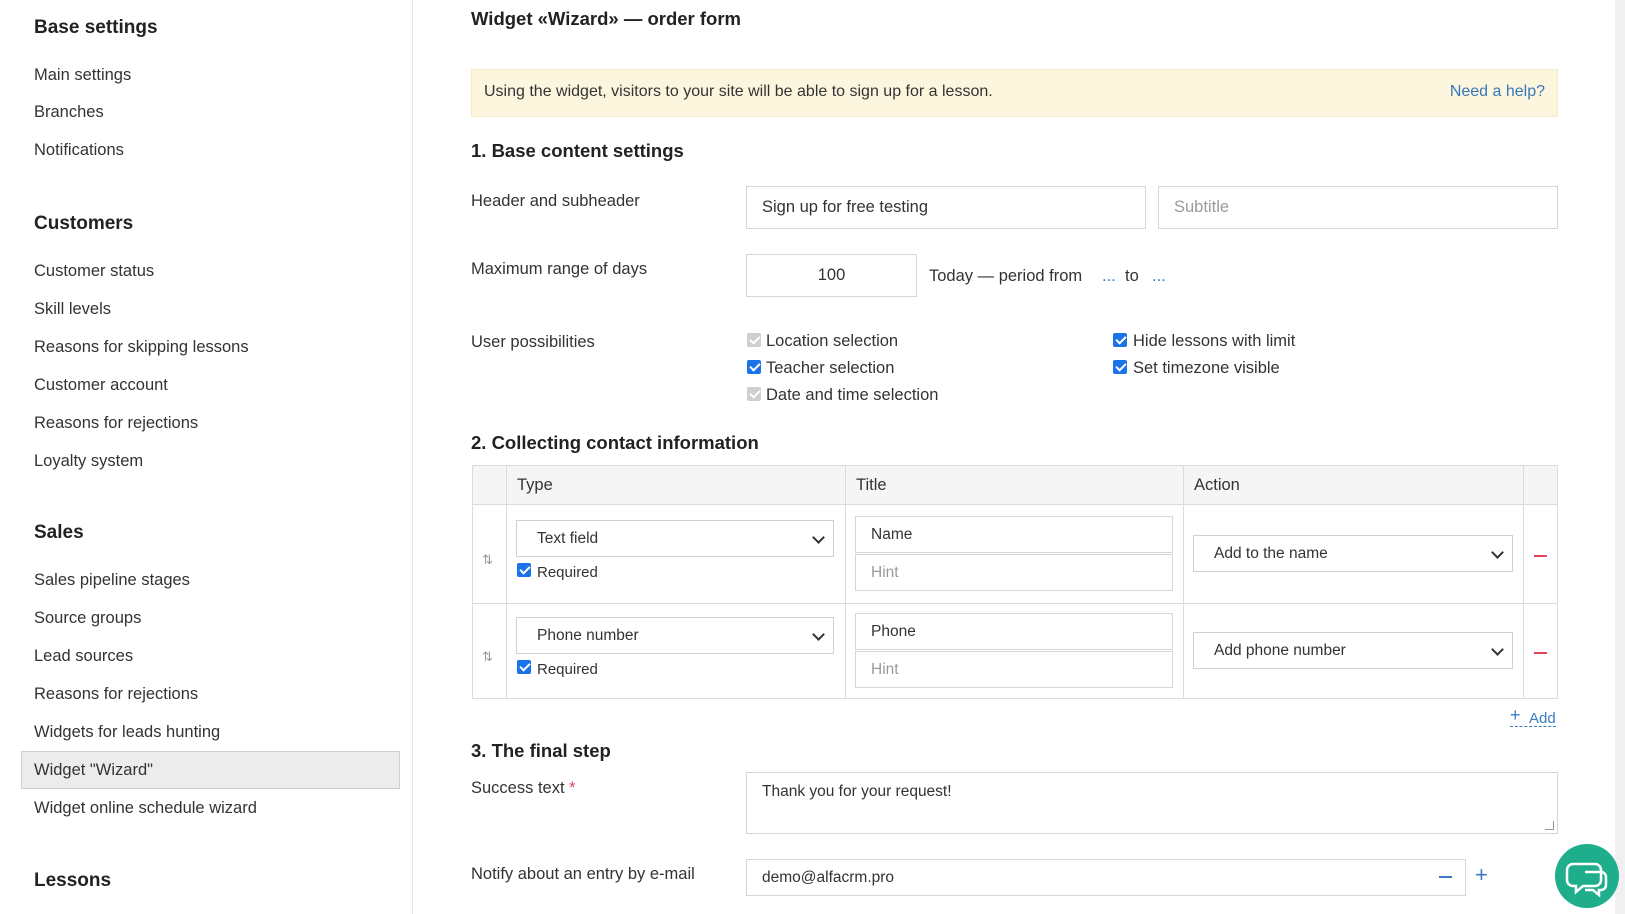 The height and width of the screenshot is (914, 1625). Describe the element at coordinates (518, 788) in the screenshot. I see `success-text-label-text: Success text` at that location.